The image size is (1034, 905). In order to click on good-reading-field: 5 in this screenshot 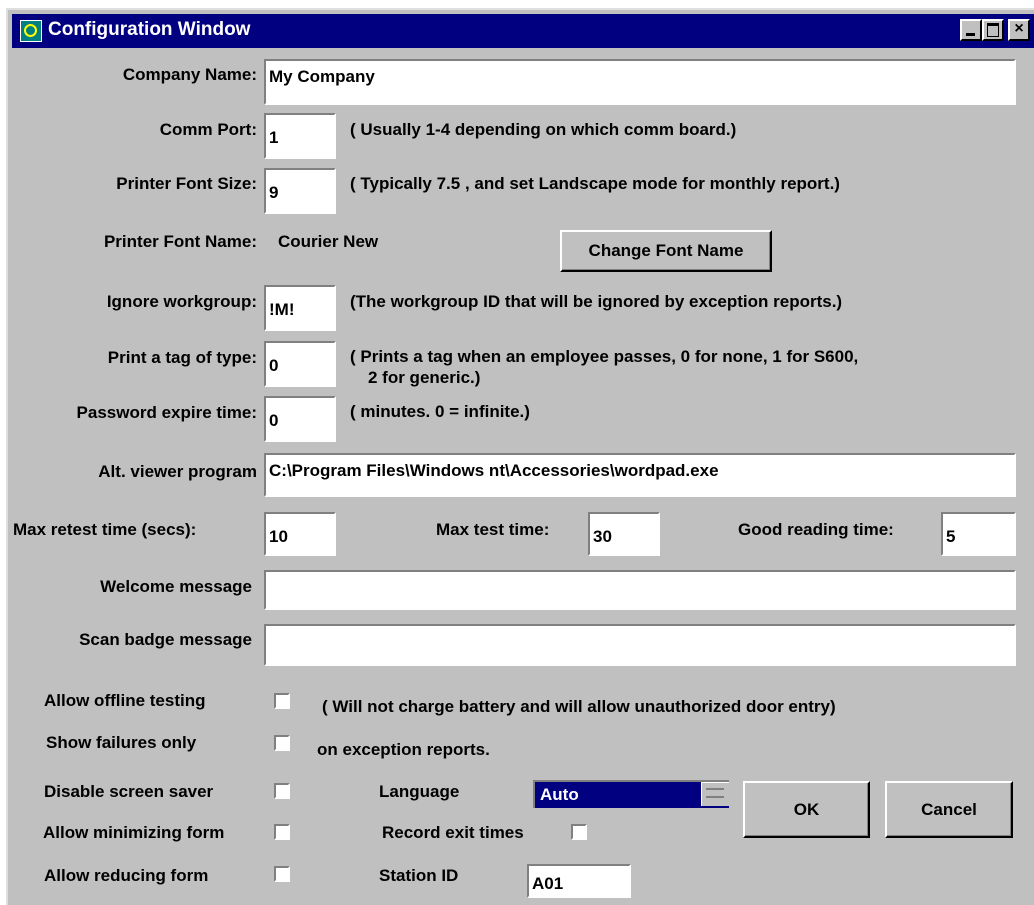, I will do `click(978, 534)`.